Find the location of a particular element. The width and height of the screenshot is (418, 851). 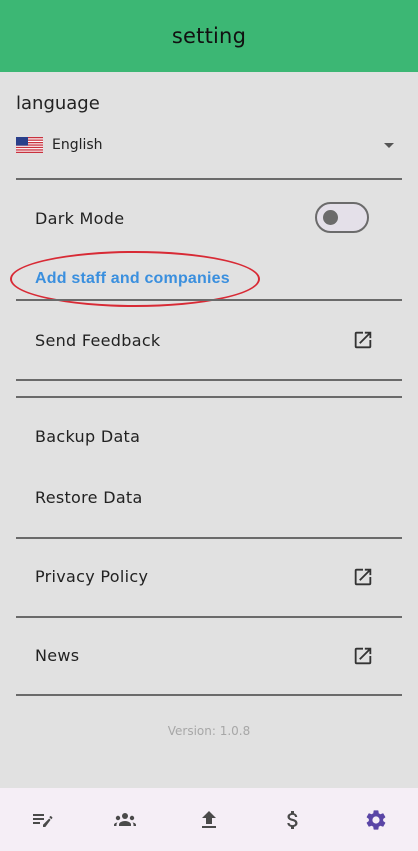

people-icon is located at coordinates (125, 819).